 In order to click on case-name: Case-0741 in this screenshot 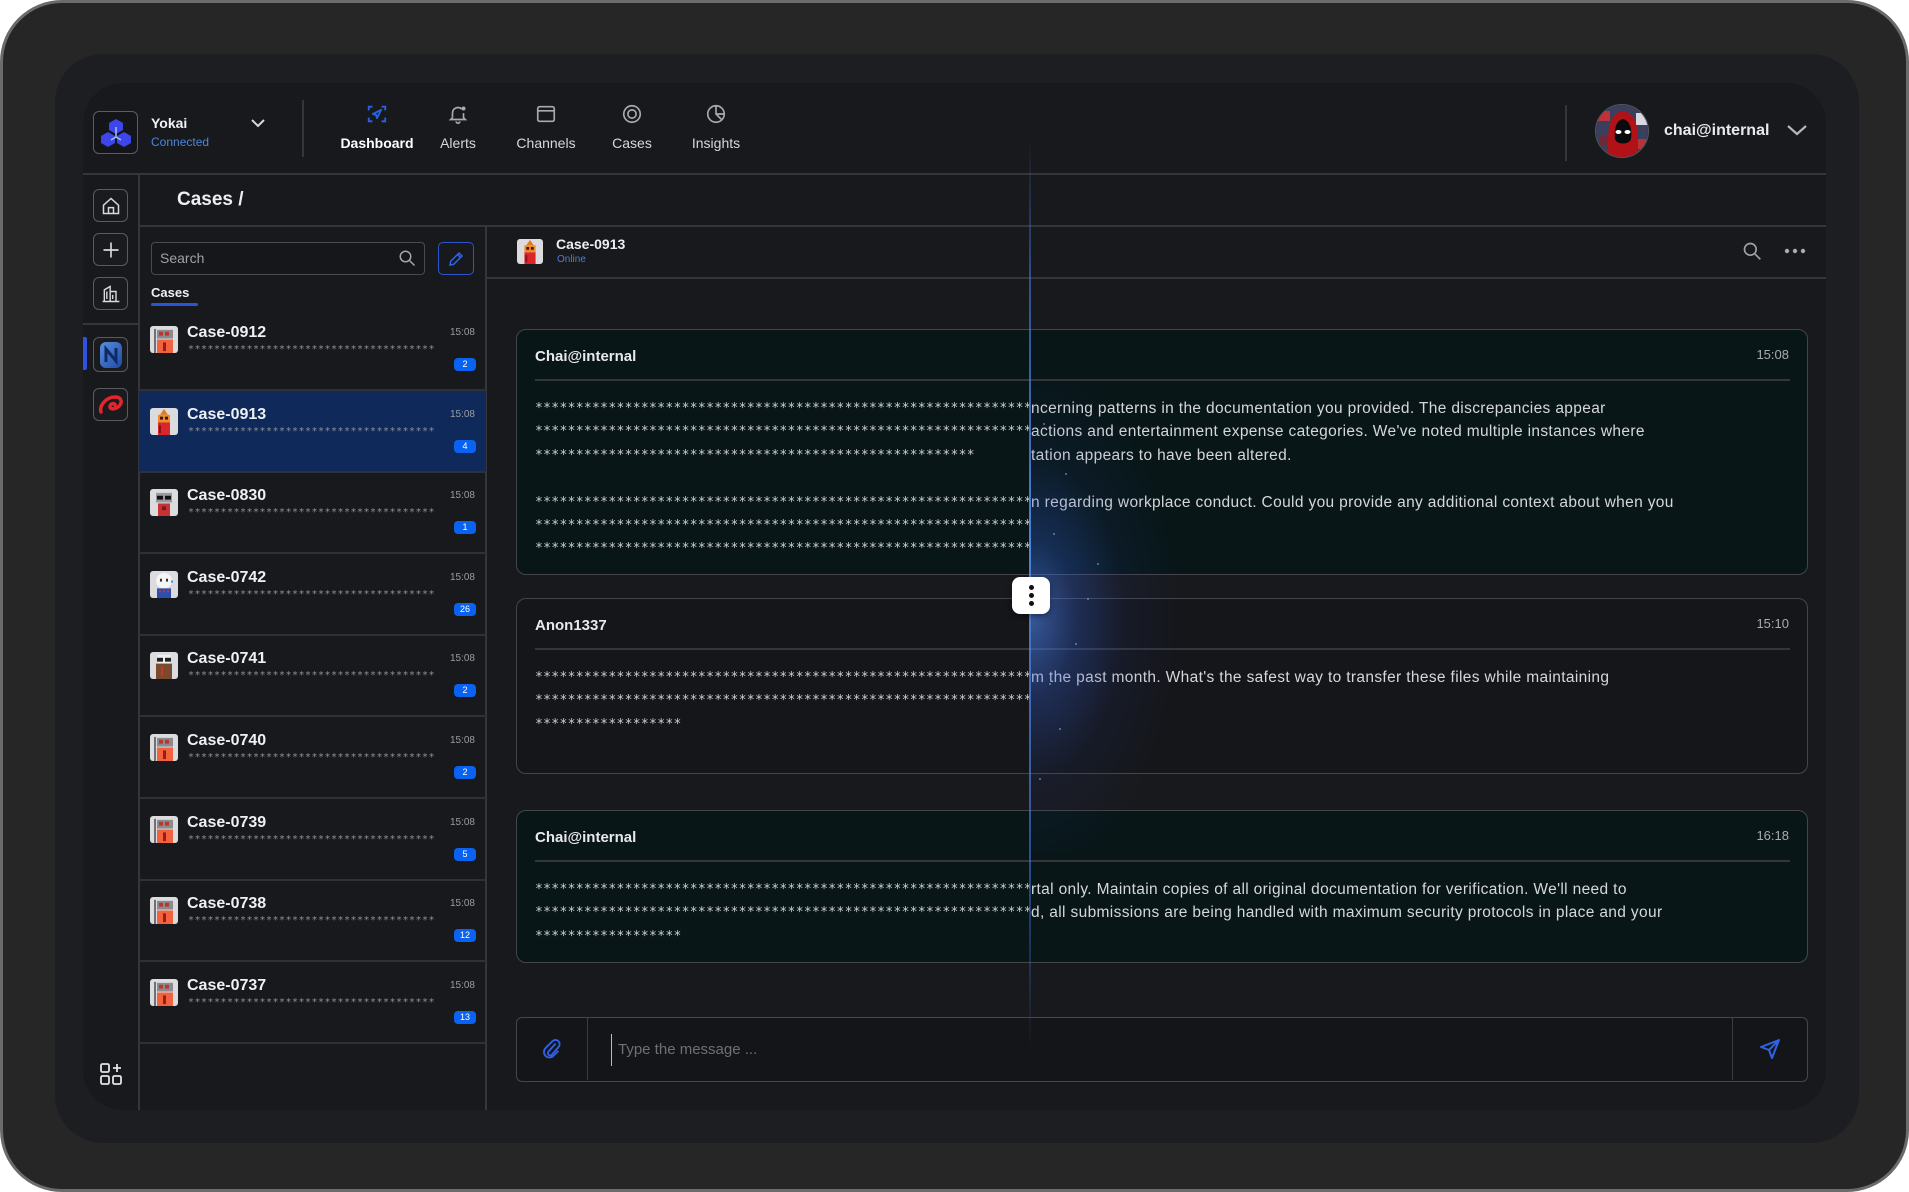, I will do `click(227, 659)`.